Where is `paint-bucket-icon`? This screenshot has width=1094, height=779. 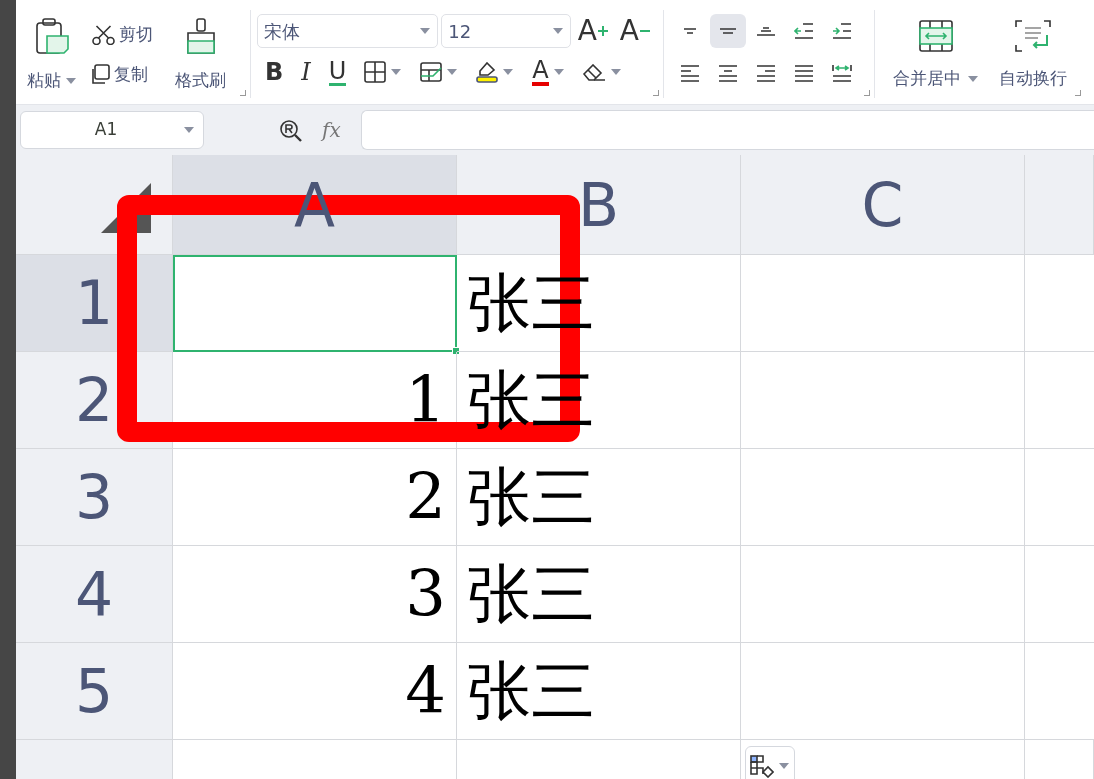 paint-bucket-icon is located at coordinates (487, 72).